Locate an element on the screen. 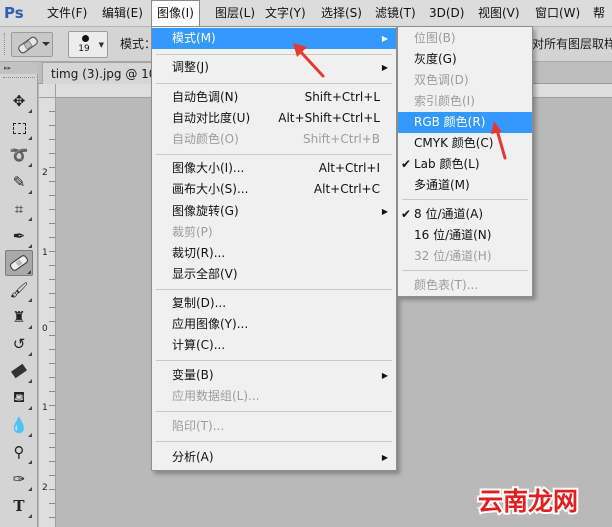  shortcut: Alt+Ctrl+C is located at coordinates (346, 189).